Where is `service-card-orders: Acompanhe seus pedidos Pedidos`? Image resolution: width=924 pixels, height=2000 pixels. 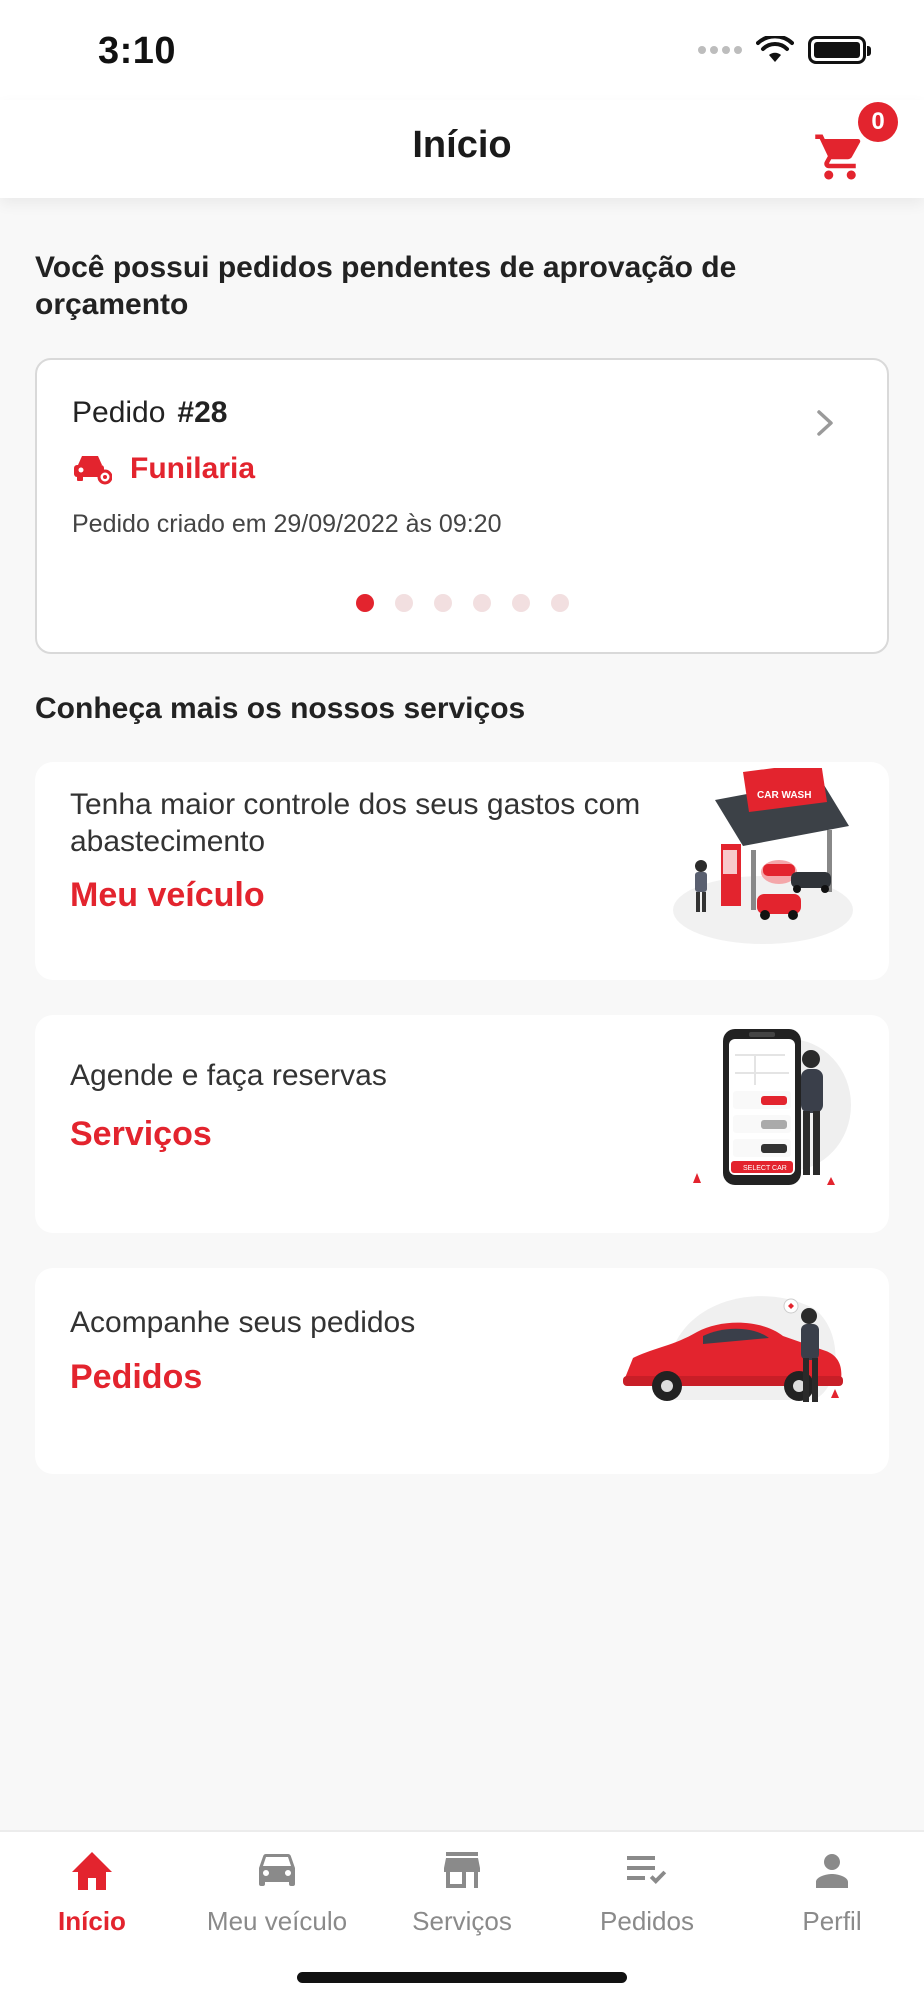
service-card-orders: Acompanhe seus pedidos Pedidos is located at coordinates (462, 1371).